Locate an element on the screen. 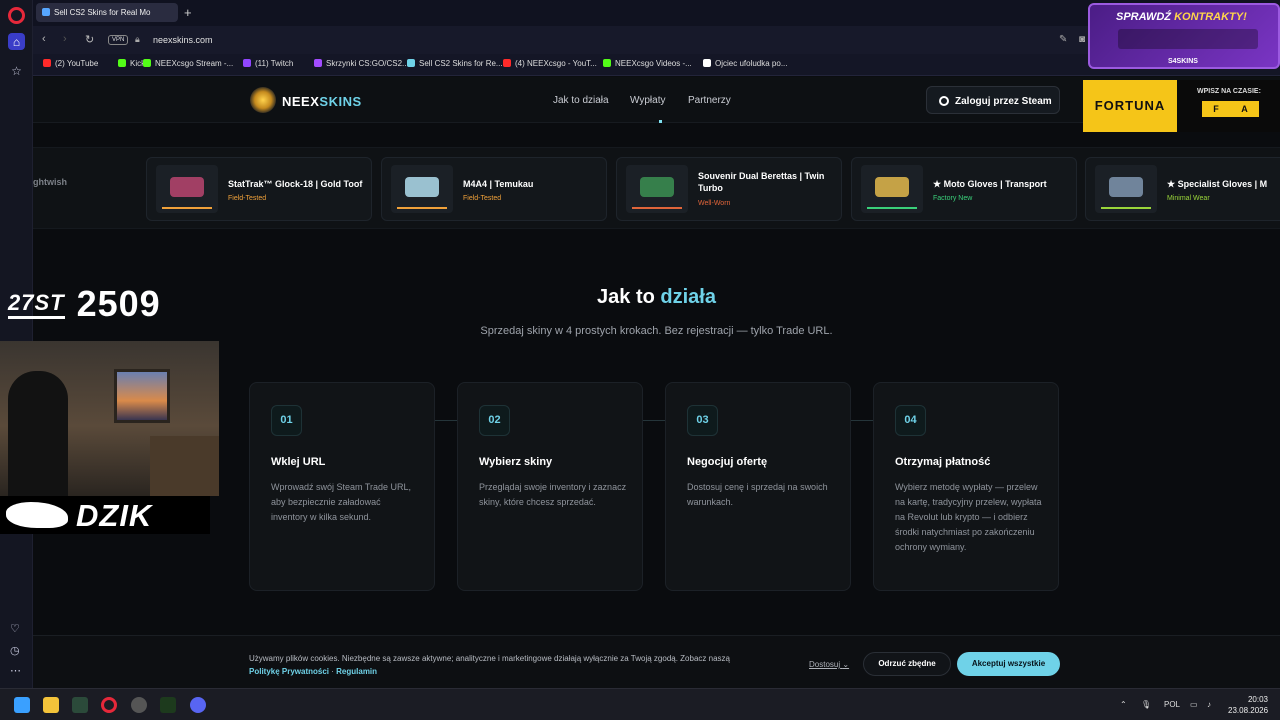 This screenshot has height=720, width=1280. nav-how-it-works: Jak to działa is located at coordinates (581, 100).